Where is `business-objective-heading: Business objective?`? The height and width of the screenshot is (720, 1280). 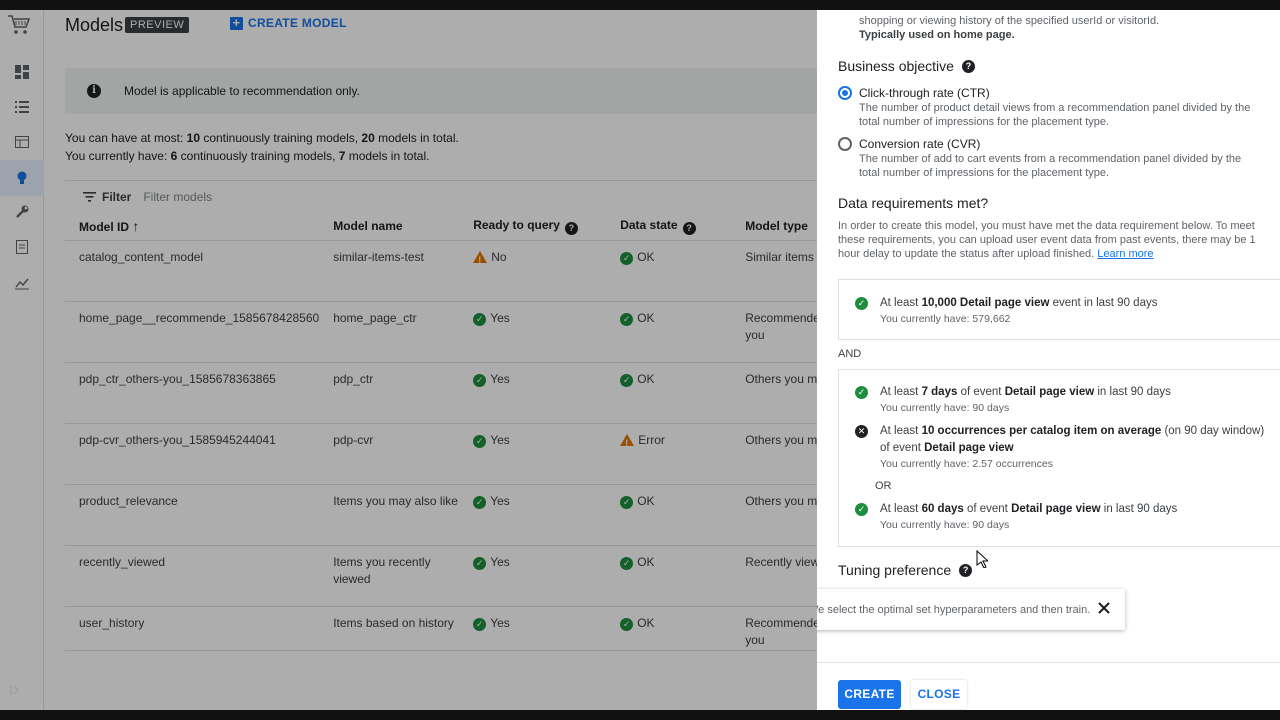 business-objective-heading: Business objective? is located at coordinates (906, 66).